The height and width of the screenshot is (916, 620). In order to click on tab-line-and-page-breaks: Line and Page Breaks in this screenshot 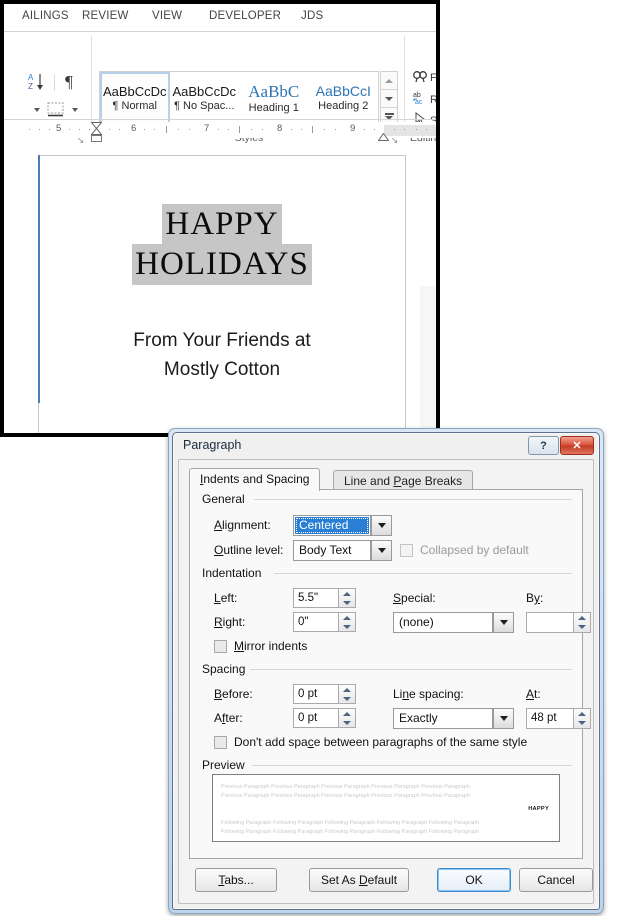, I will do `click(403, 480)`.